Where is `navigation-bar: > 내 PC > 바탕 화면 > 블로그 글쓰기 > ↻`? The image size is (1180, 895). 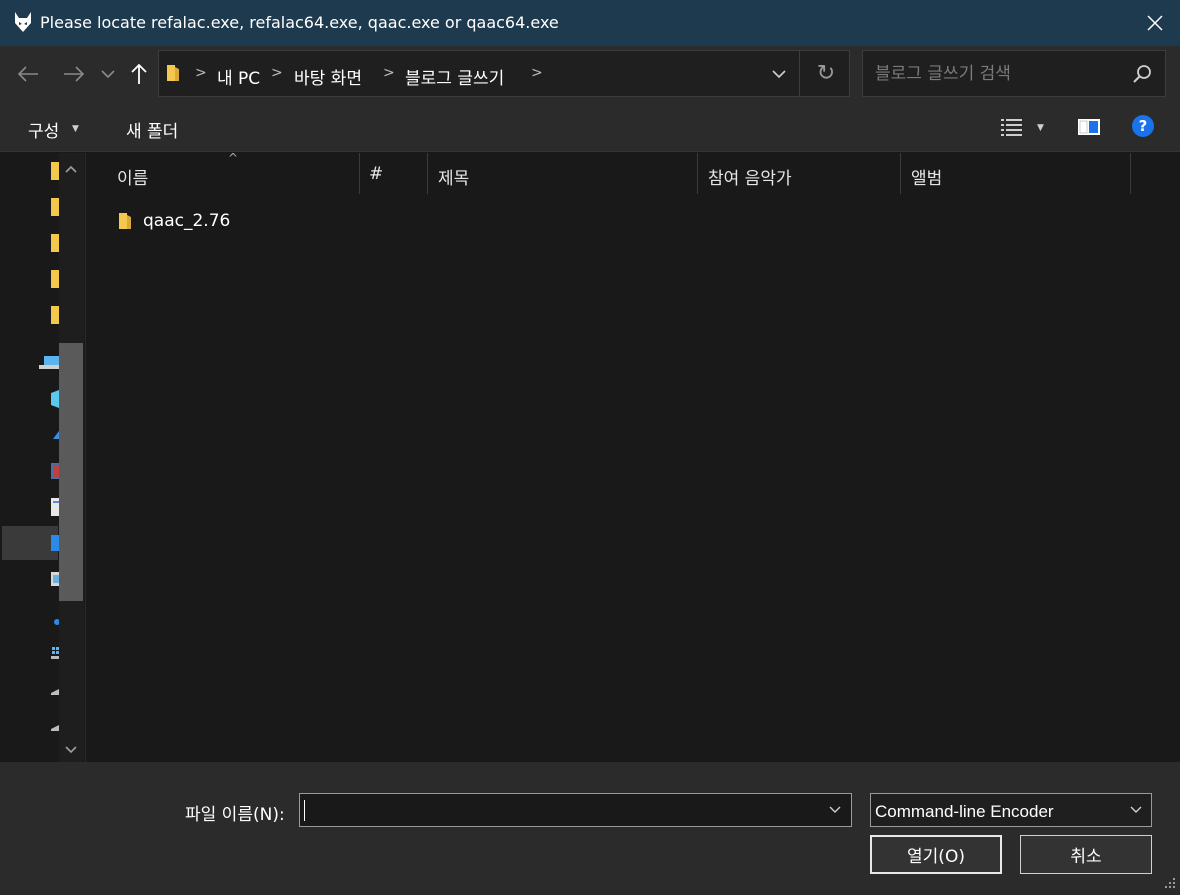
navigation-bar: > 내 PC > 바탕 화면 > 블로그 글쓰기 > ↻ is located at coordinates (590, 74).